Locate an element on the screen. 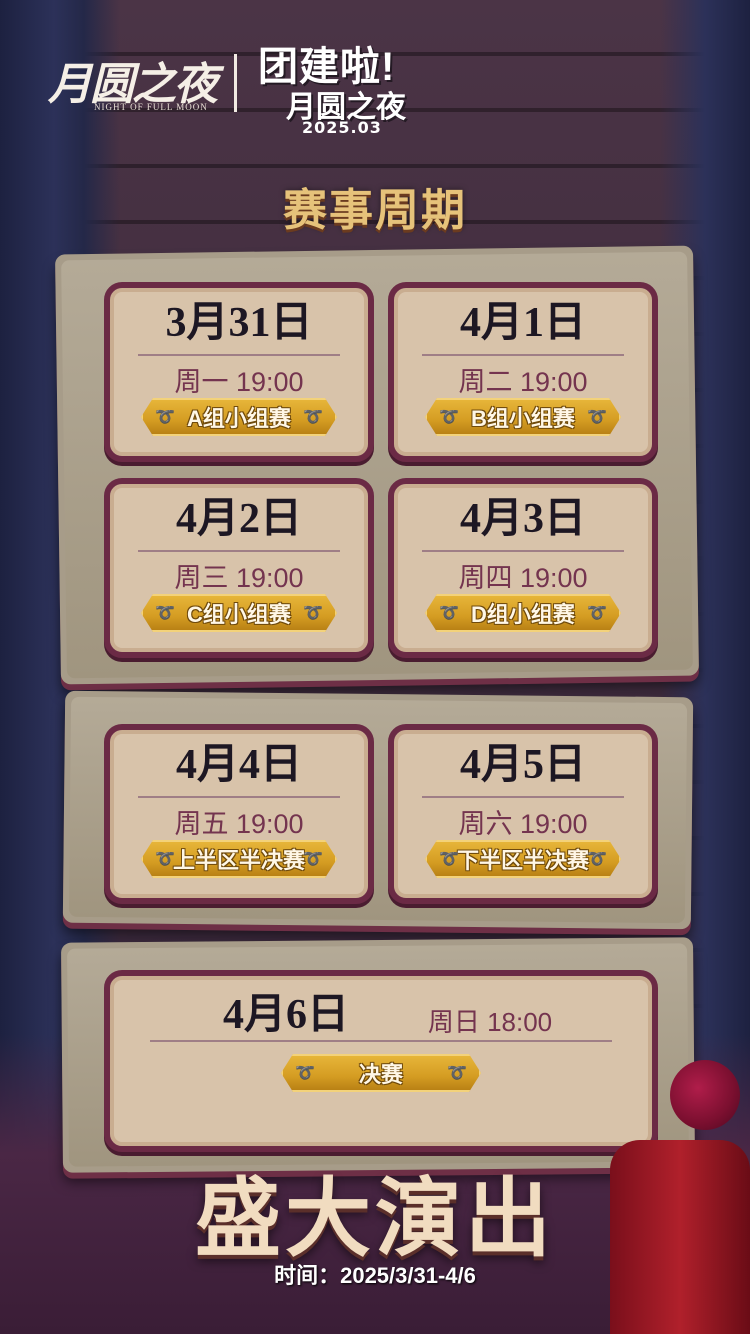 The height and width of the screenshot is (1334, 750). stage-badge: ➰ B组小组赛 ➰ is located at coordinates (523, 417).